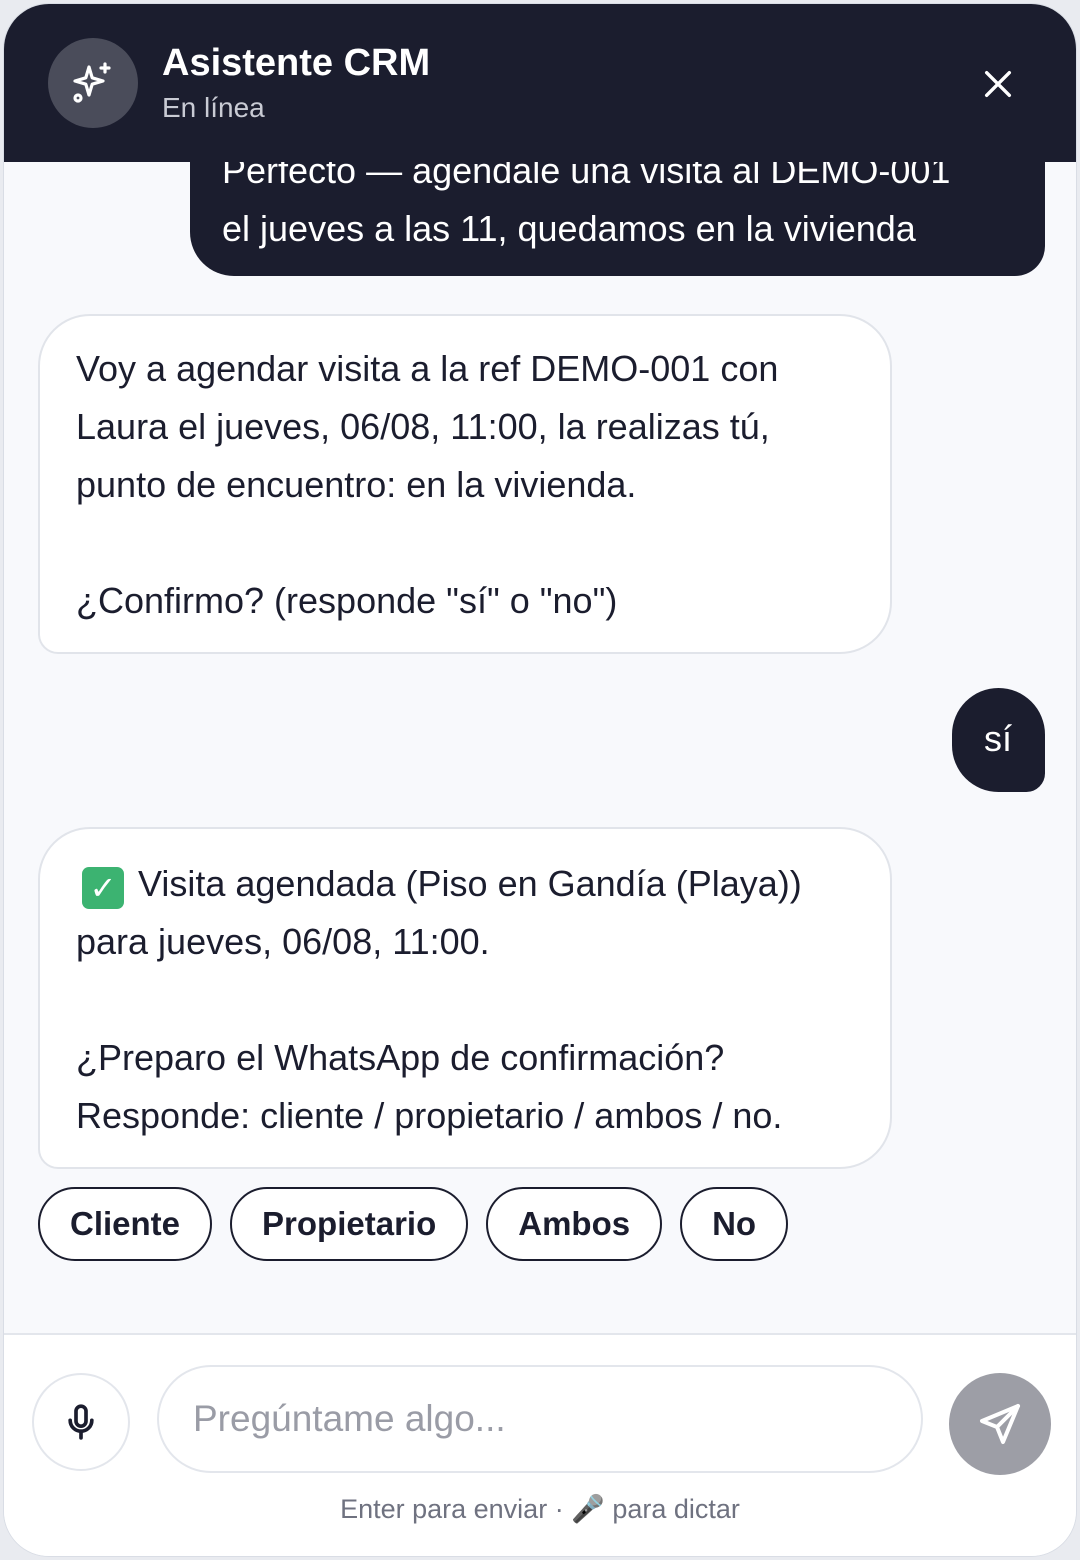 The height and width of the screenshot is (1560, 1080). I want to click on send-button, so click(1000, 1424).